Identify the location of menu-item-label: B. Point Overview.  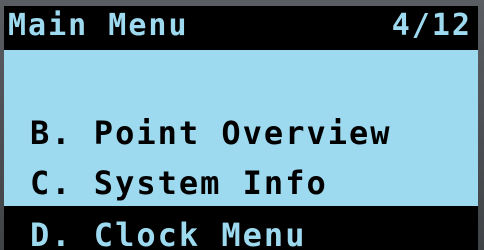
(211, 133).